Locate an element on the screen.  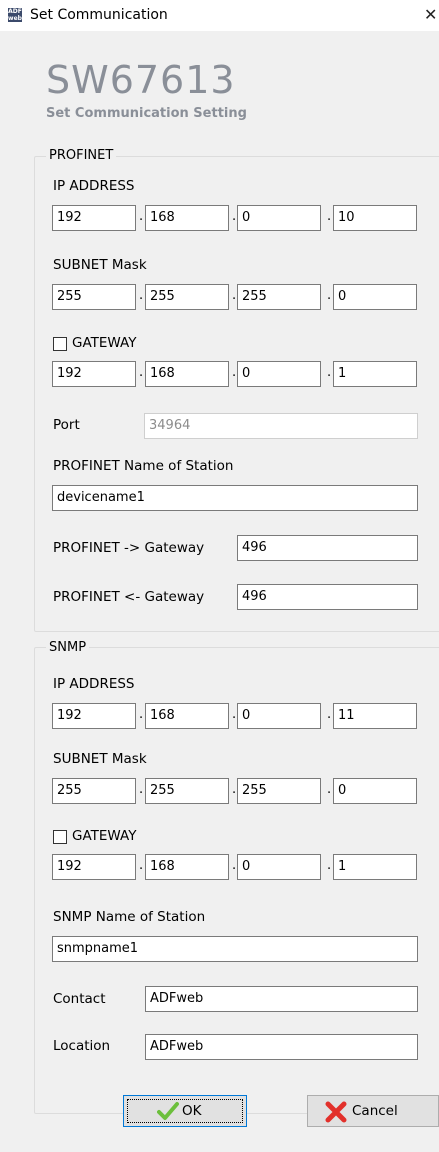
ok-label: OK is located at coordinates (192, 1111).